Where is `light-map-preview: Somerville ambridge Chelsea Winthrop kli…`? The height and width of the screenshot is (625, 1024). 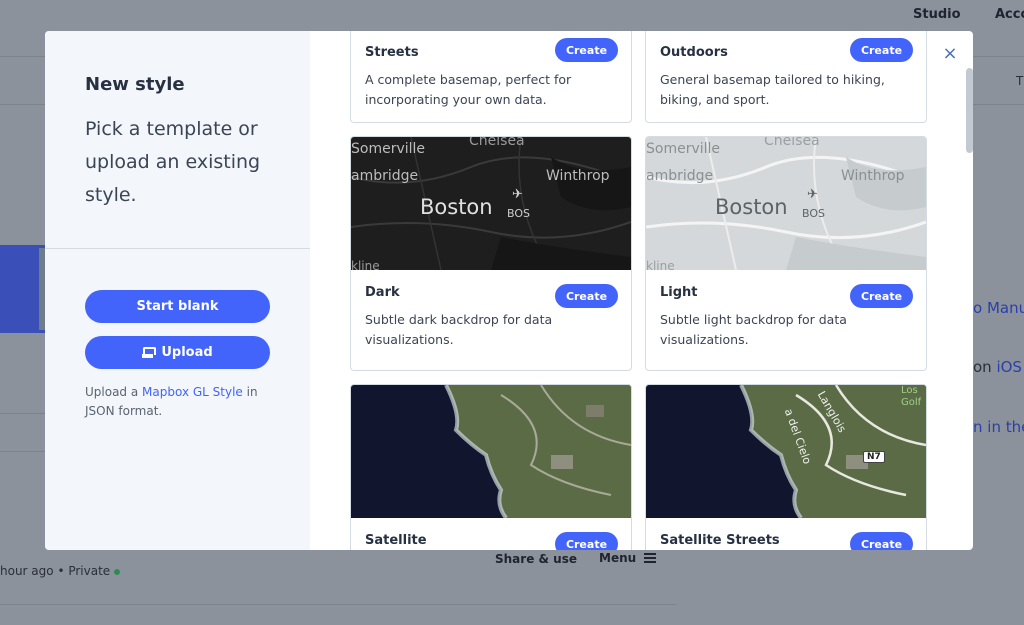 light-map-preview: Somerville ambridge Chelsea Winthrop kli… is located at coordinates (786, 203).